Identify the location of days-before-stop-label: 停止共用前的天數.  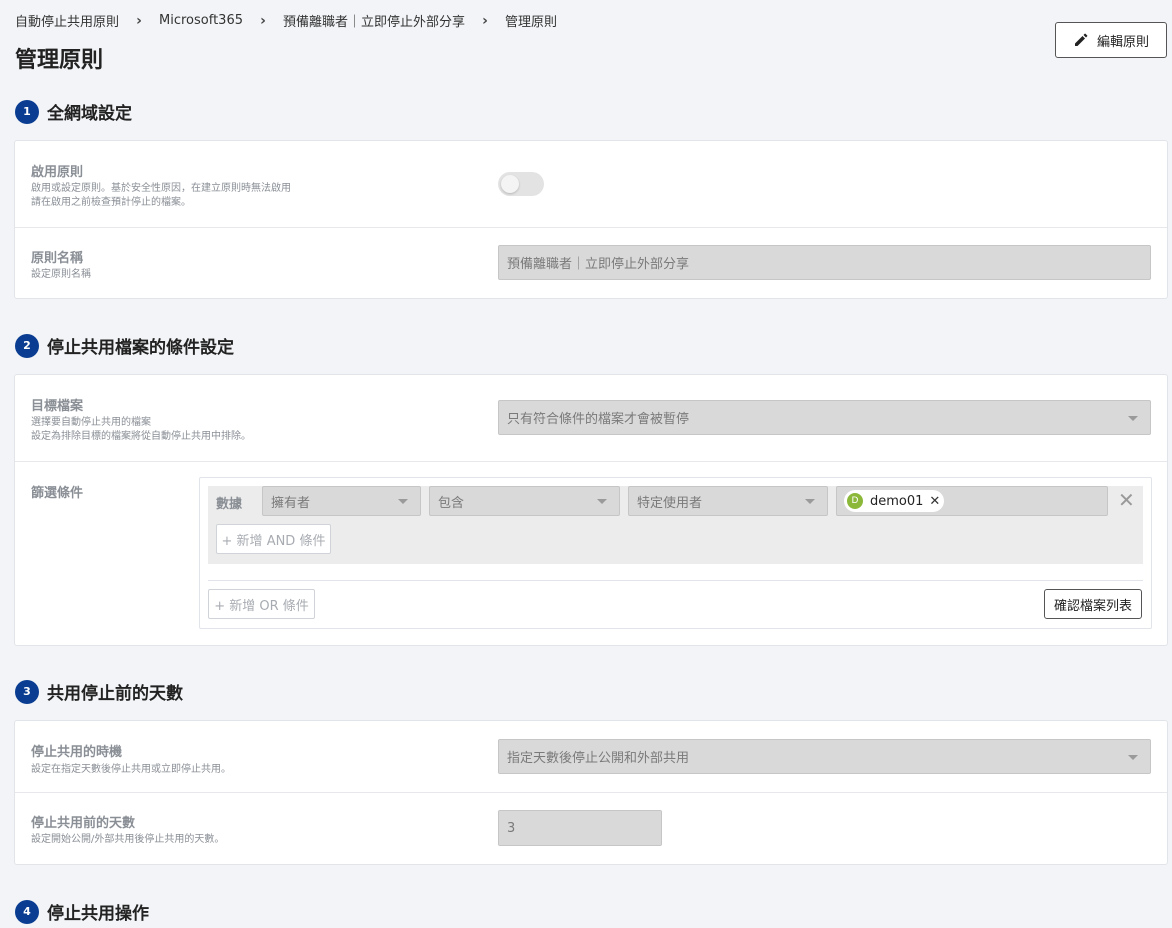
(83, 823).